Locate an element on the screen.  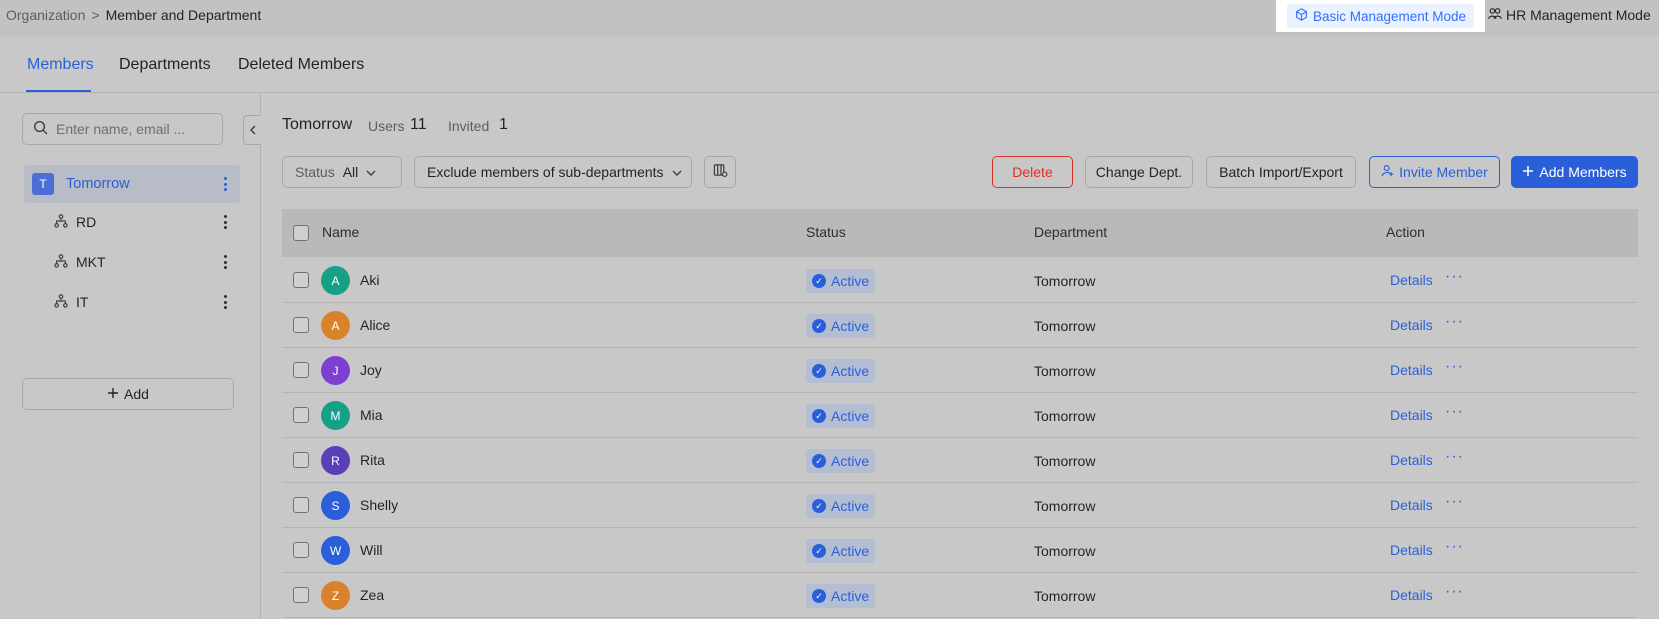
tab-departments: Departments is located at coordinates (165, 65).